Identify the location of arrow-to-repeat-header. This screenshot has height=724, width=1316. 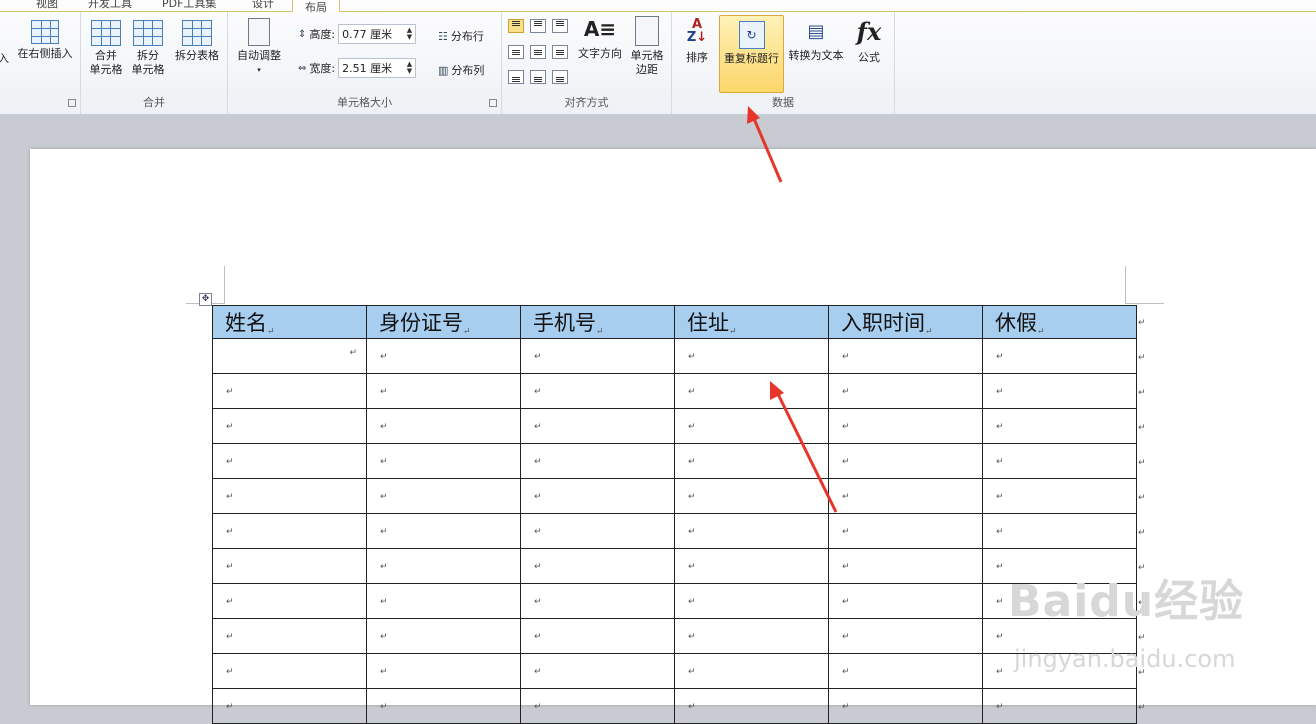
(765, 144).